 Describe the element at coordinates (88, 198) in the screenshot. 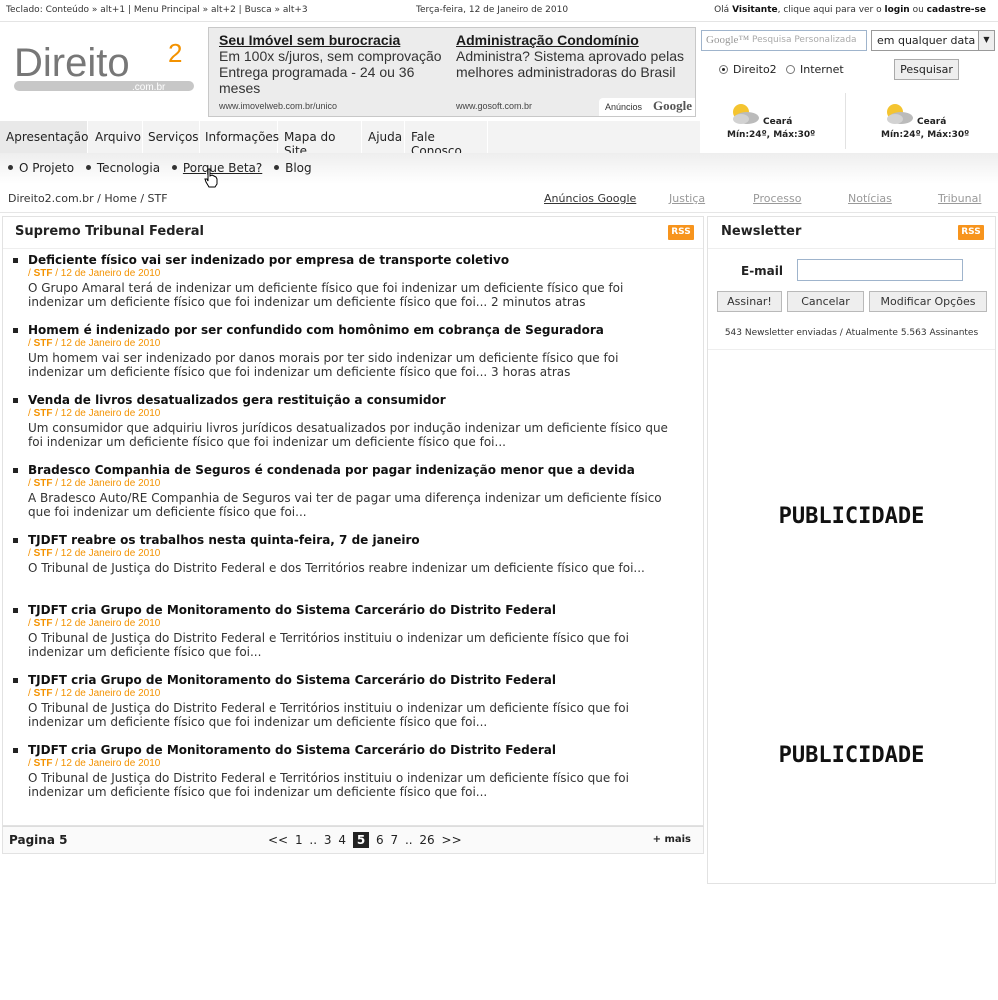

I see `breadcrumb: Direito2.com.br / Home / STF` at that location.